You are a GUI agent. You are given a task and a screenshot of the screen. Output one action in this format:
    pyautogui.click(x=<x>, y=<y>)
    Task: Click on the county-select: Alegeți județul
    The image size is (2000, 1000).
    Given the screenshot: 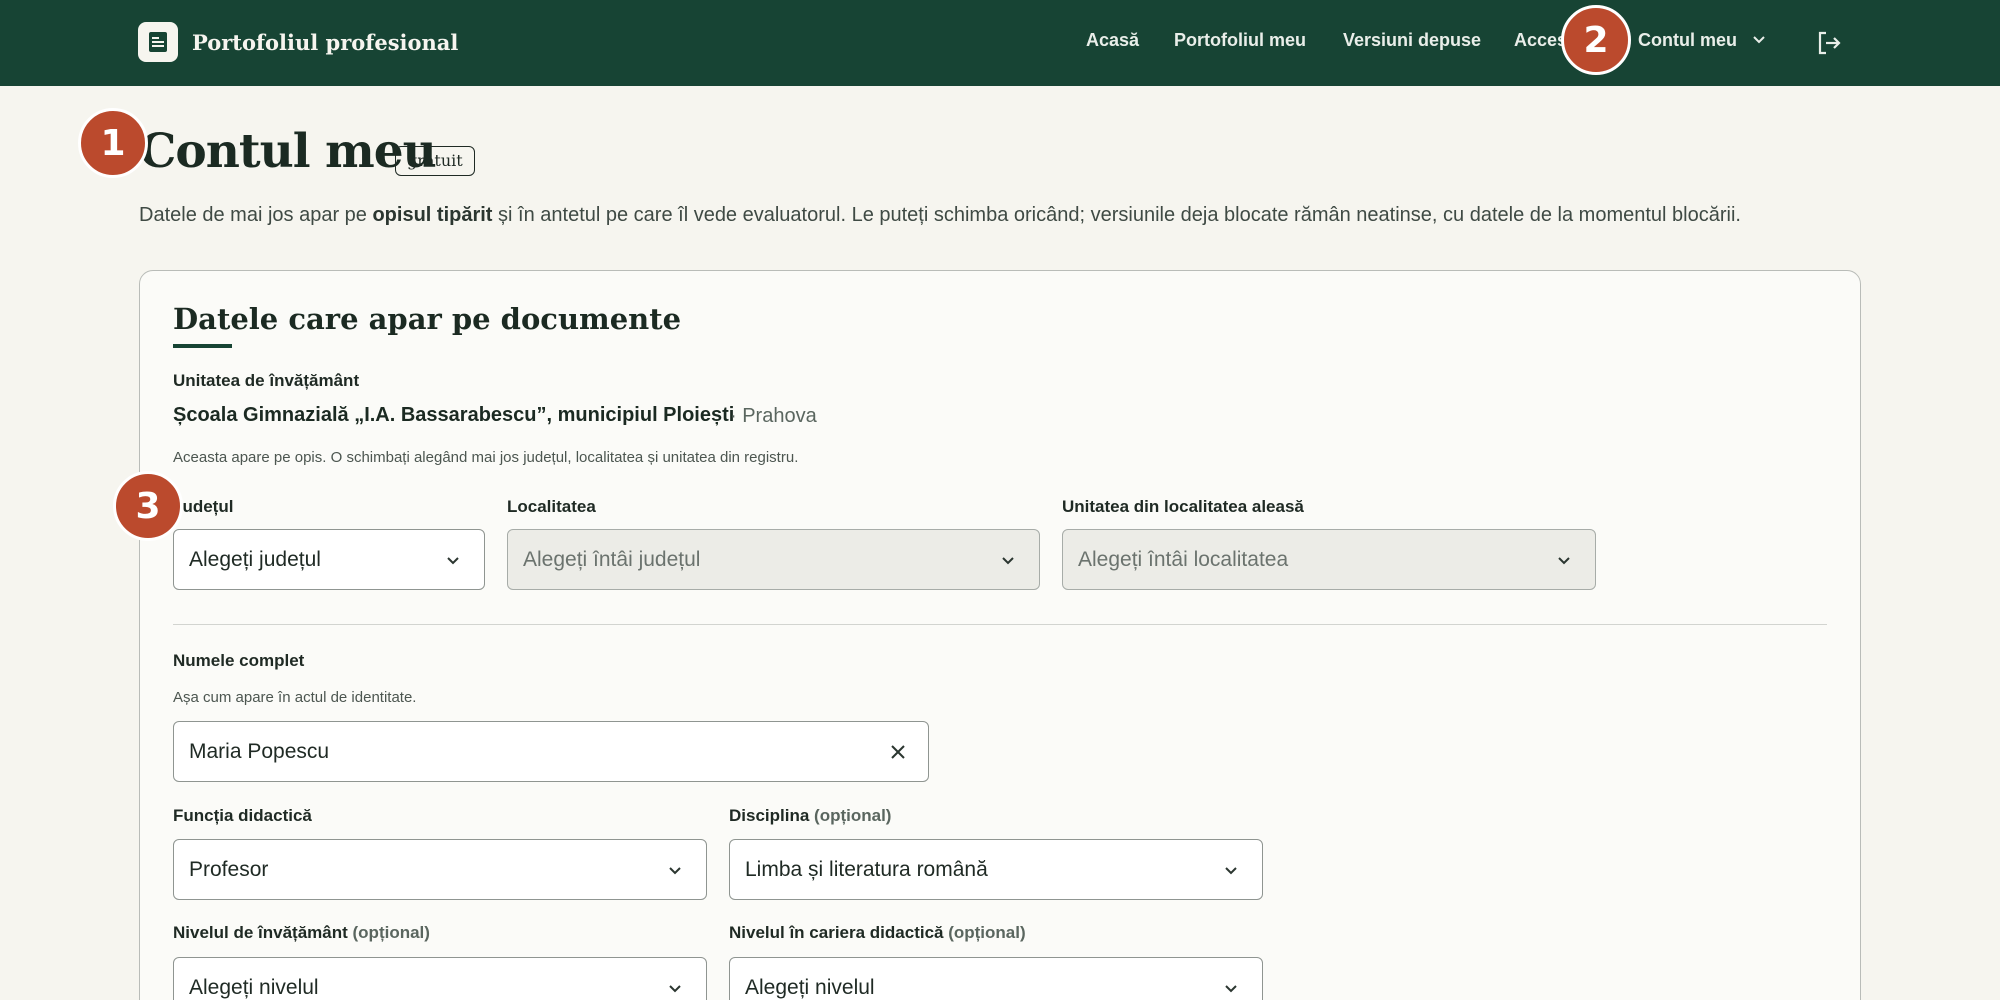 What is the action you would take?
    pyautogui.click(x=329, y=559)
    